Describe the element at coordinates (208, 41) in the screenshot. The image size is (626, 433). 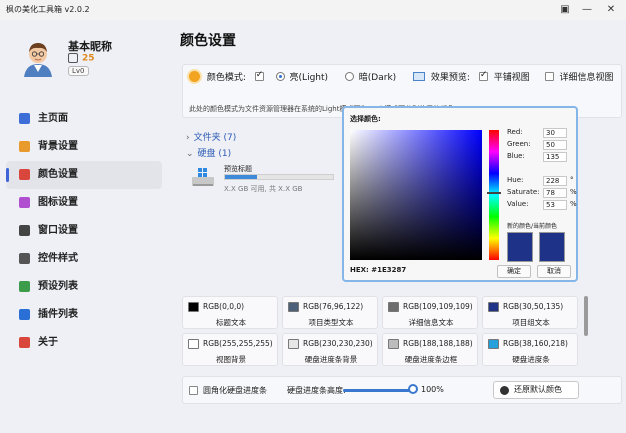
I see `page-title: 颜色设置` at that location.